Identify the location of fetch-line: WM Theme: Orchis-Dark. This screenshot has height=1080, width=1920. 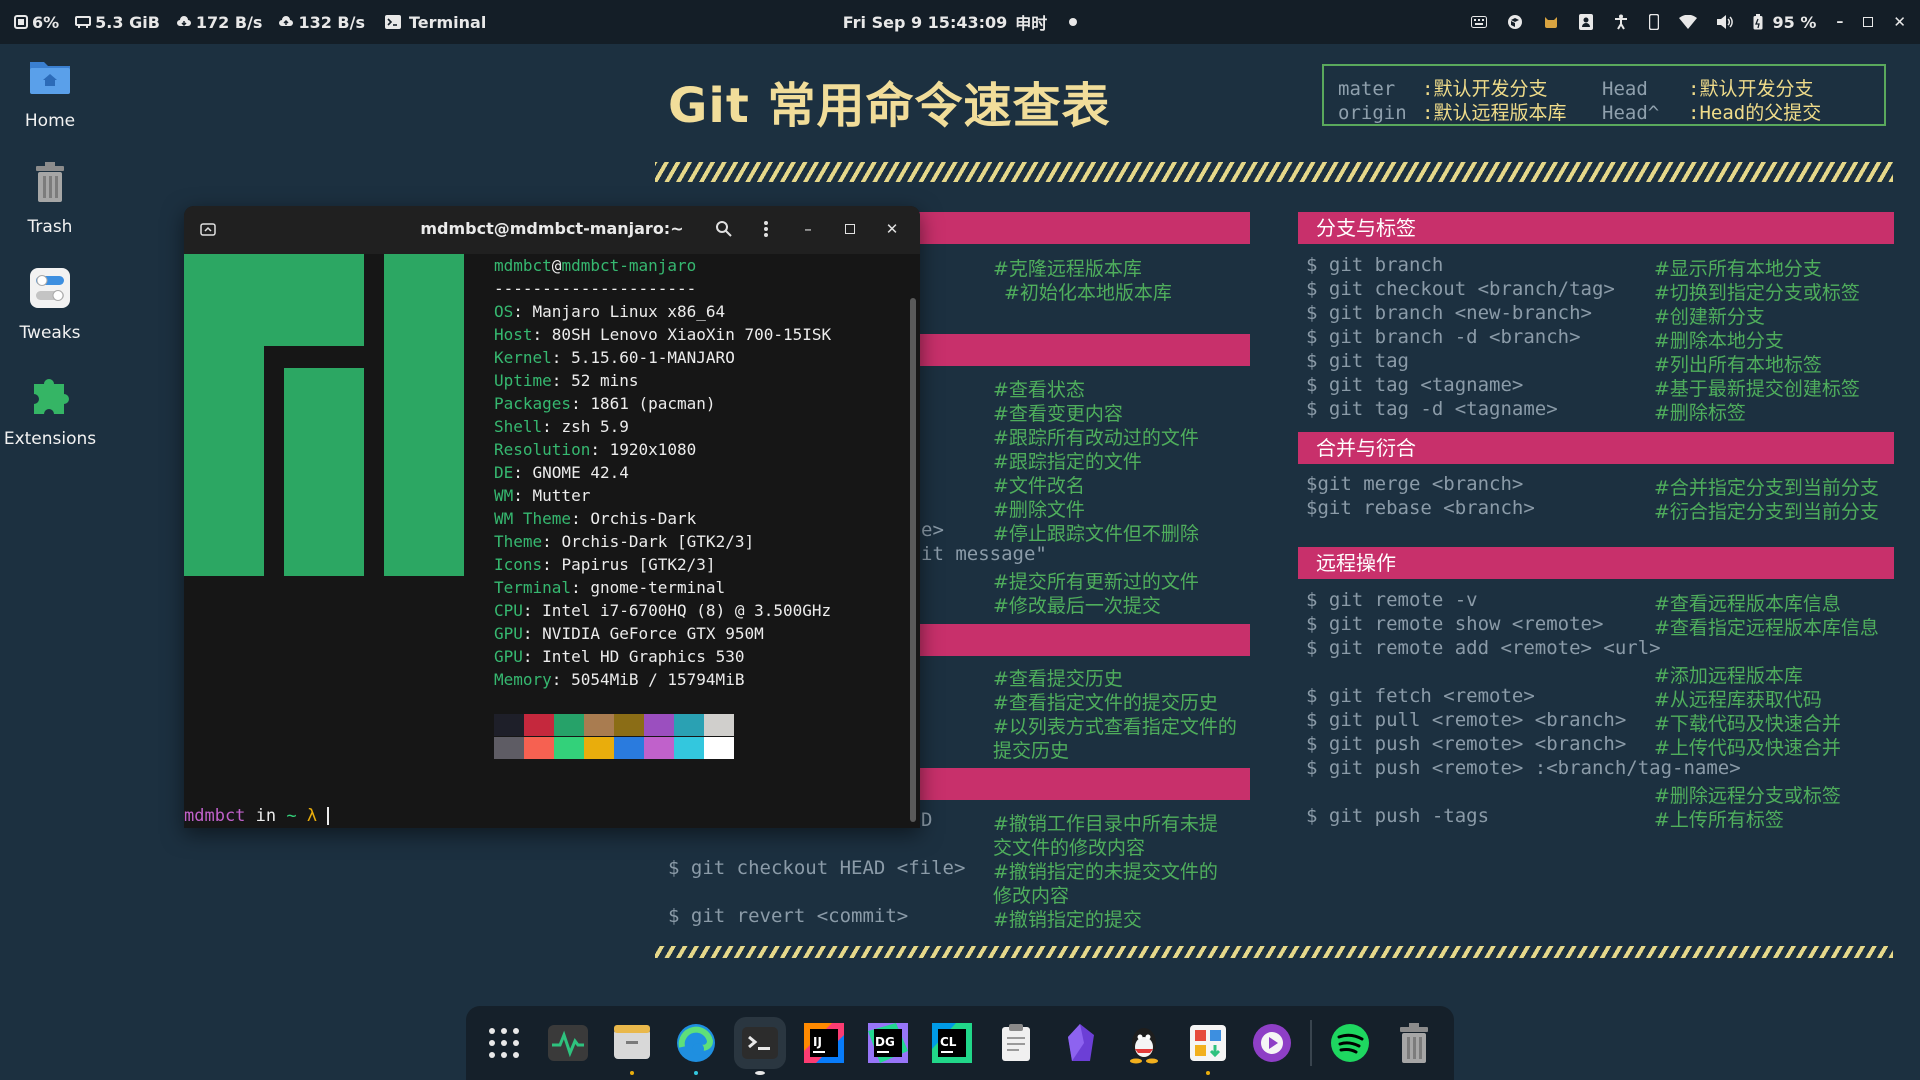
(595, 518).